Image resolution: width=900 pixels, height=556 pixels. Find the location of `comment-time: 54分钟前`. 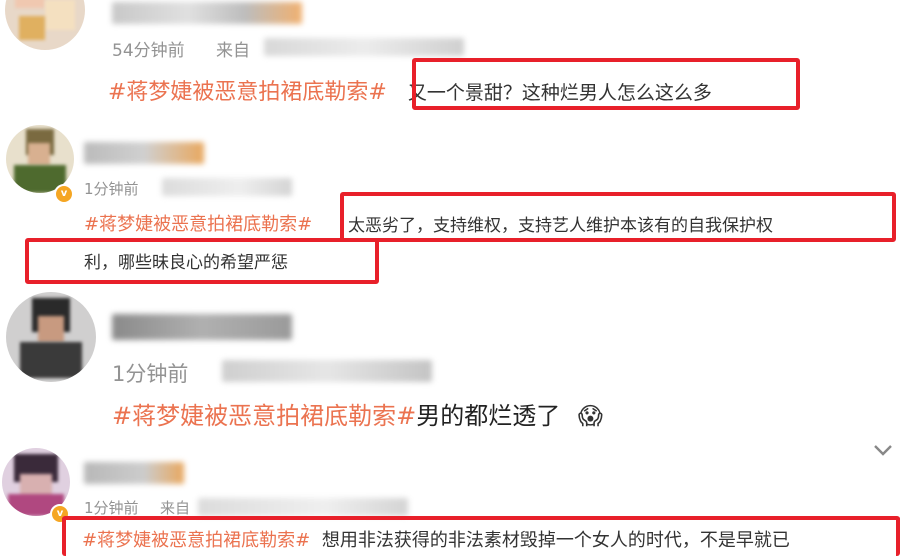

comment-time: 54分钟前 is located at coordinates (148, 51).